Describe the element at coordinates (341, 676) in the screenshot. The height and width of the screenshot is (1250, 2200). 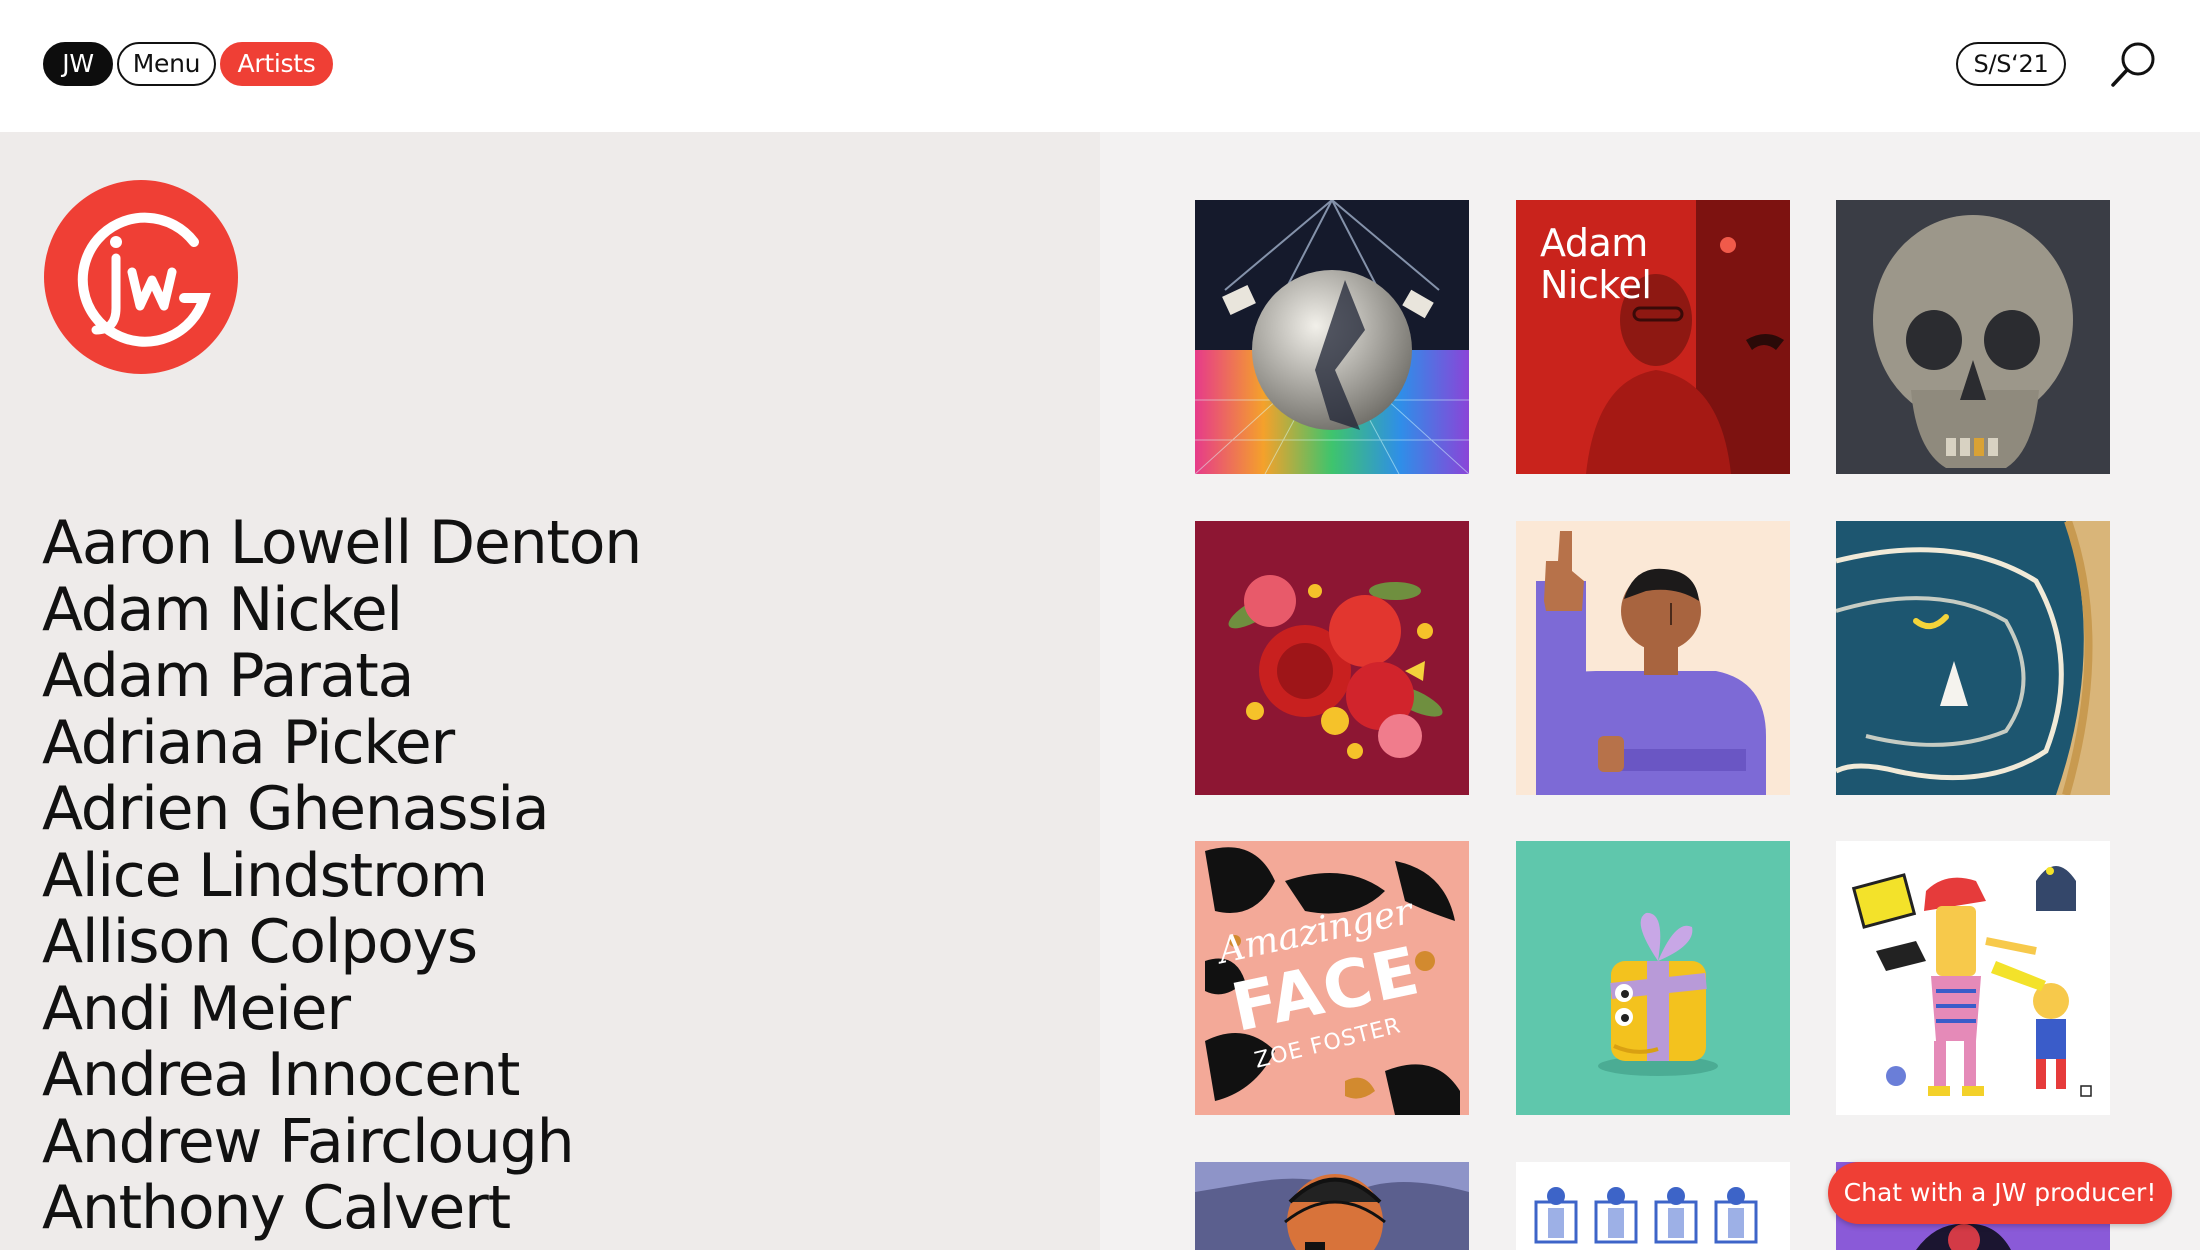
I see `artist-link: Adam Parata` at that location.